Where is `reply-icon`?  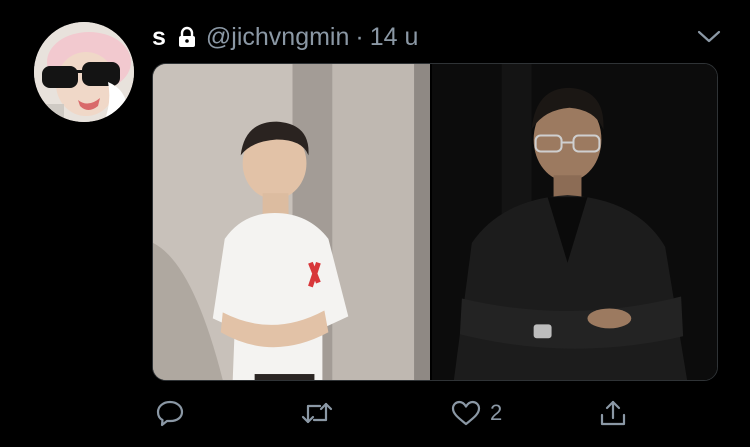
reply-icon is located at coordinates (170, 413).